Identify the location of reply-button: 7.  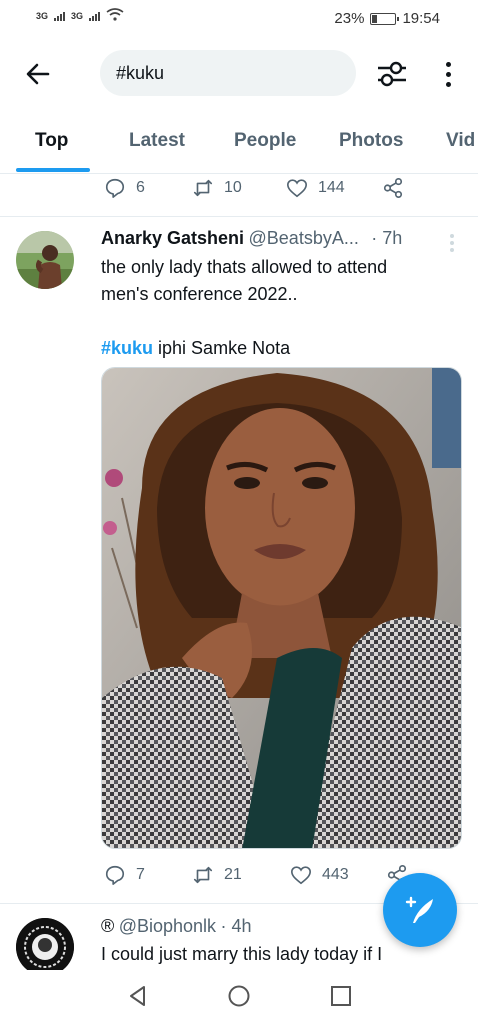
(148, 875).